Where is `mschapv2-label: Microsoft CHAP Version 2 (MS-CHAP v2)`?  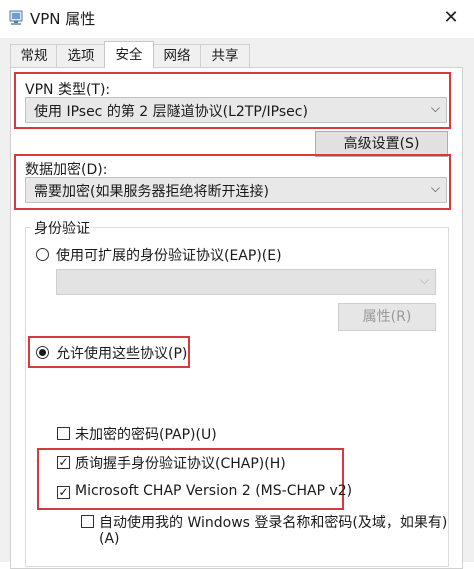 mschapv2-label: Microsoft CHAP Version 2 (MS-CHAP v2) is located at coordinates (213, 491).